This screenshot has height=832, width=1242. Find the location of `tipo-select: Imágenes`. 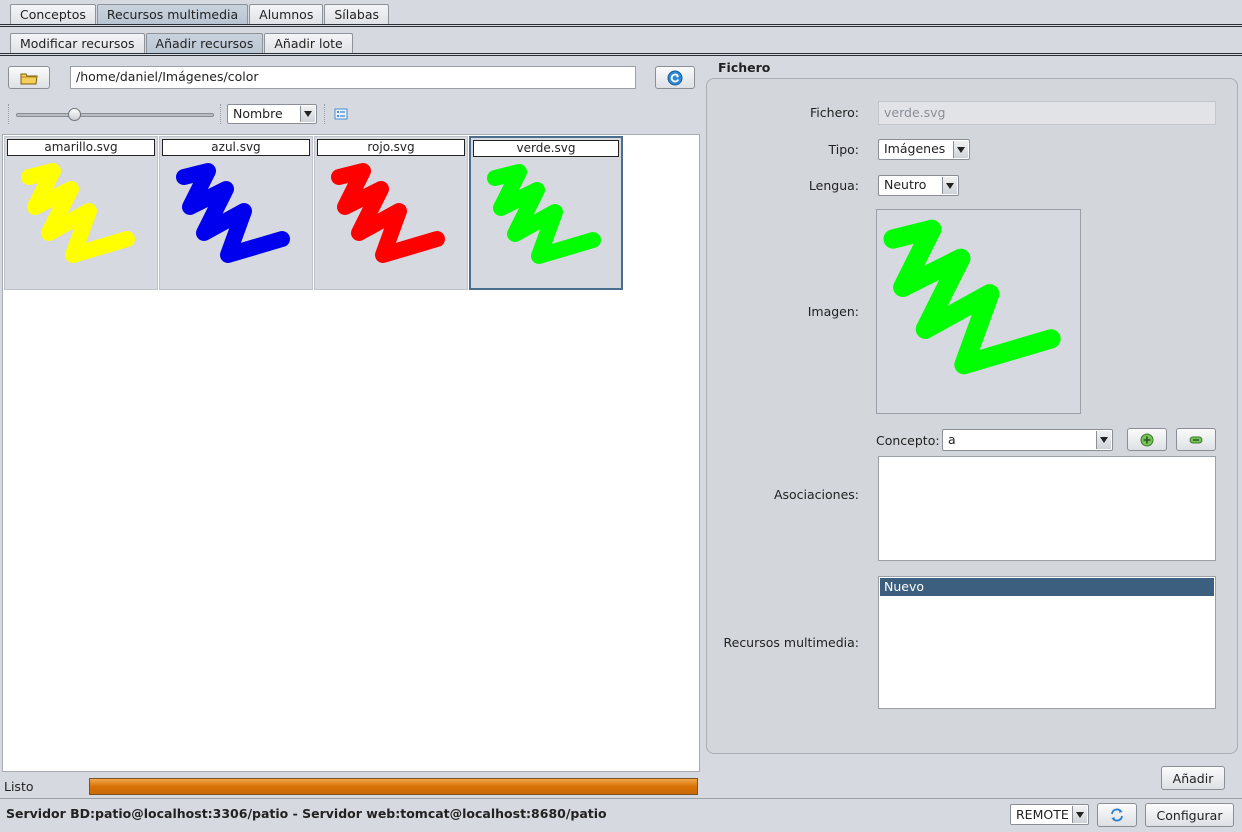

tipo-select: Imágenes is located at coordinates (924, 149).